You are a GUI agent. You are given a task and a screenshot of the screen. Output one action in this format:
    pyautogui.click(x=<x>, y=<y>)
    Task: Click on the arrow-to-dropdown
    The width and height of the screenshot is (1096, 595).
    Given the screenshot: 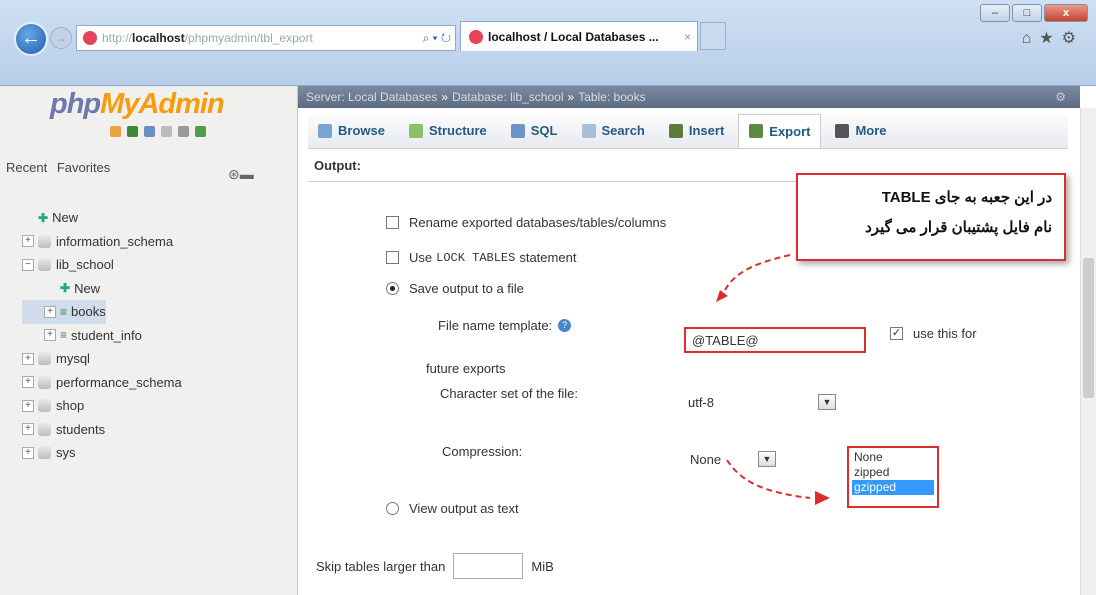 What is the action you would take?
    pyautogui.click(x=768, y=479)
    